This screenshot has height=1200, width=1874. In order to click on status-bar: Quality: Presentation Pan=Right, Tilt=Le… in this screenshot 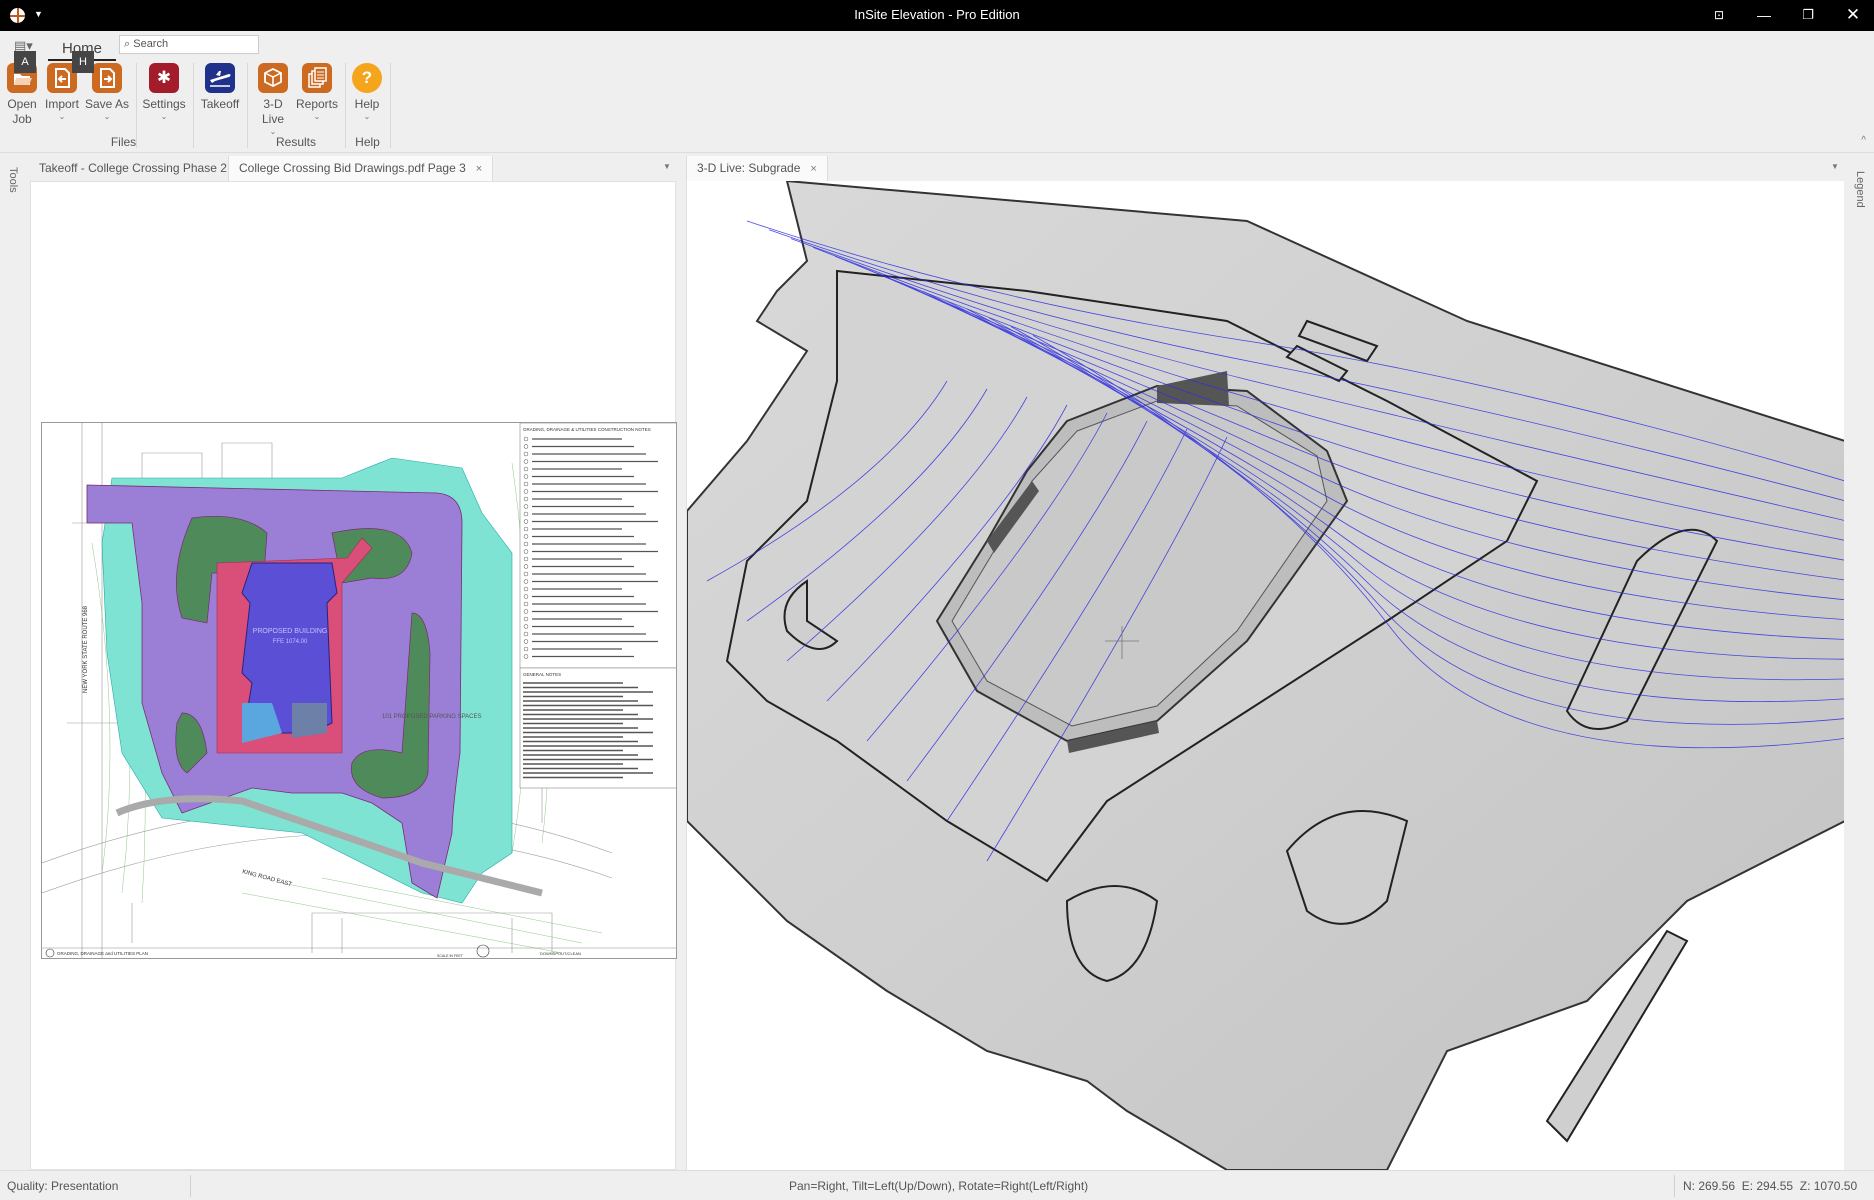, I will do `click(937, 1185)`.